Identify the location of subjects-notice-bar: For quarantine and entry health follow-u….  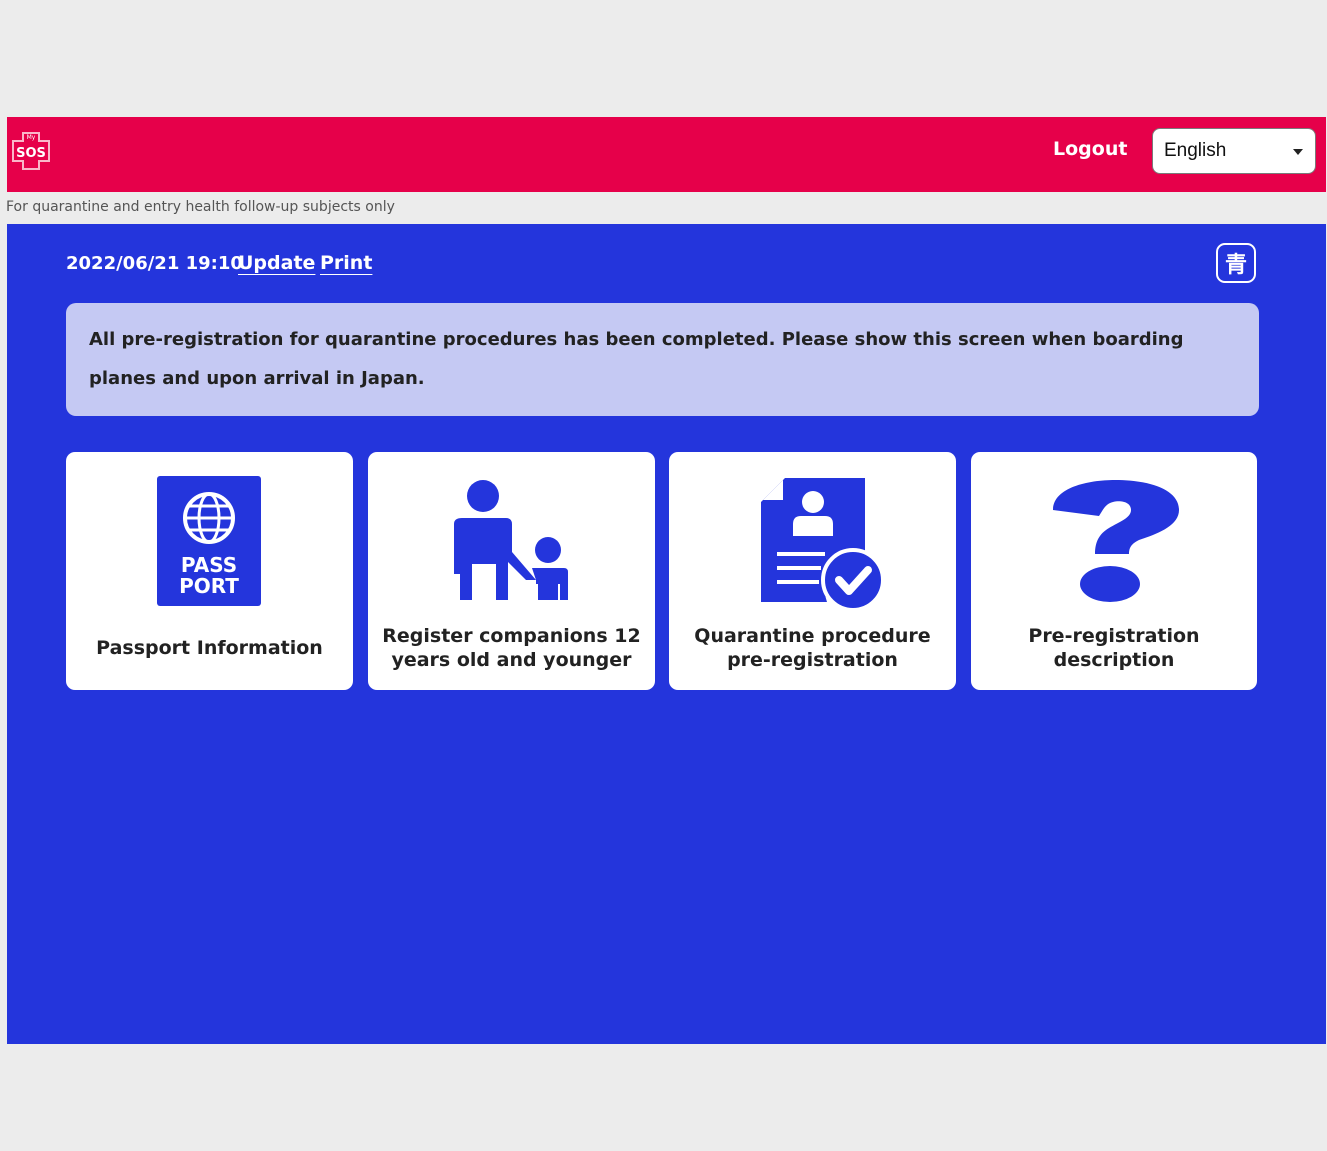
(663, 208).